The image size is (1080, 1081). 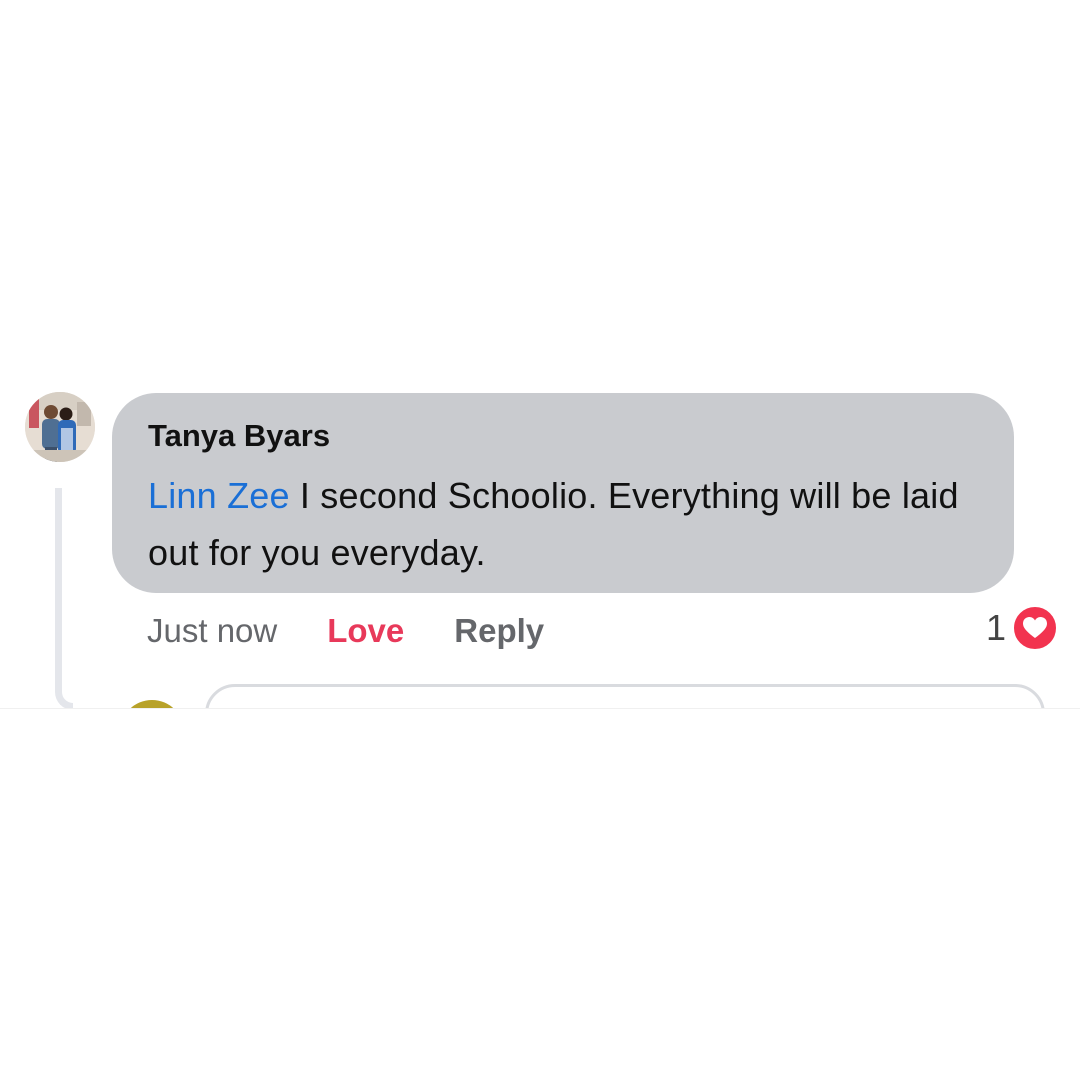 I want to click on mention-link: Linn Zee, so click(x=219, y=495).